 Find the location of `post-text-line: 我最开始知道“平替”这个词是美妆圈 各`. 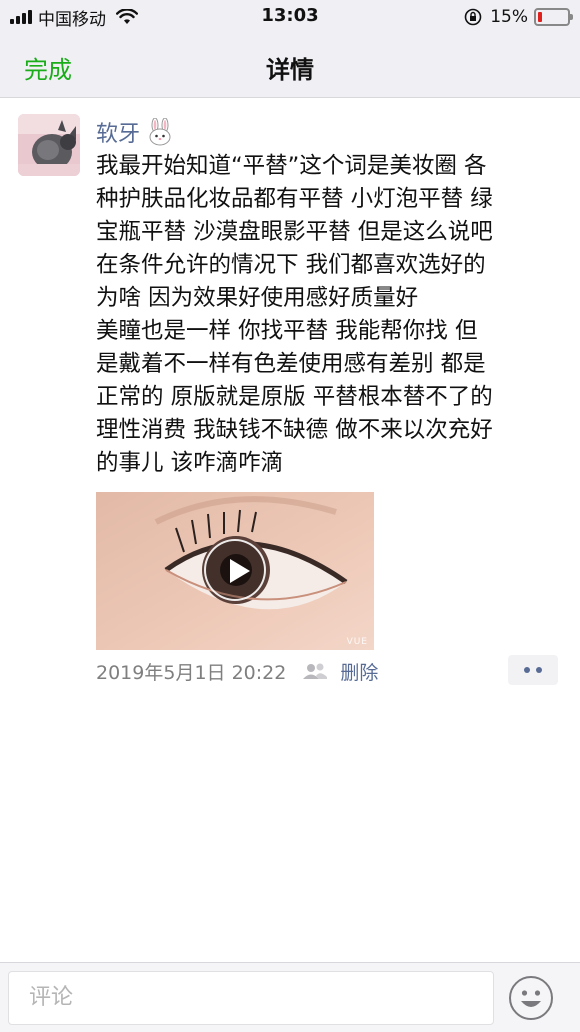

post-text-line: 我最开始知道“平替”这个词是美妆圈 各 is located at coordinates (291, 166).